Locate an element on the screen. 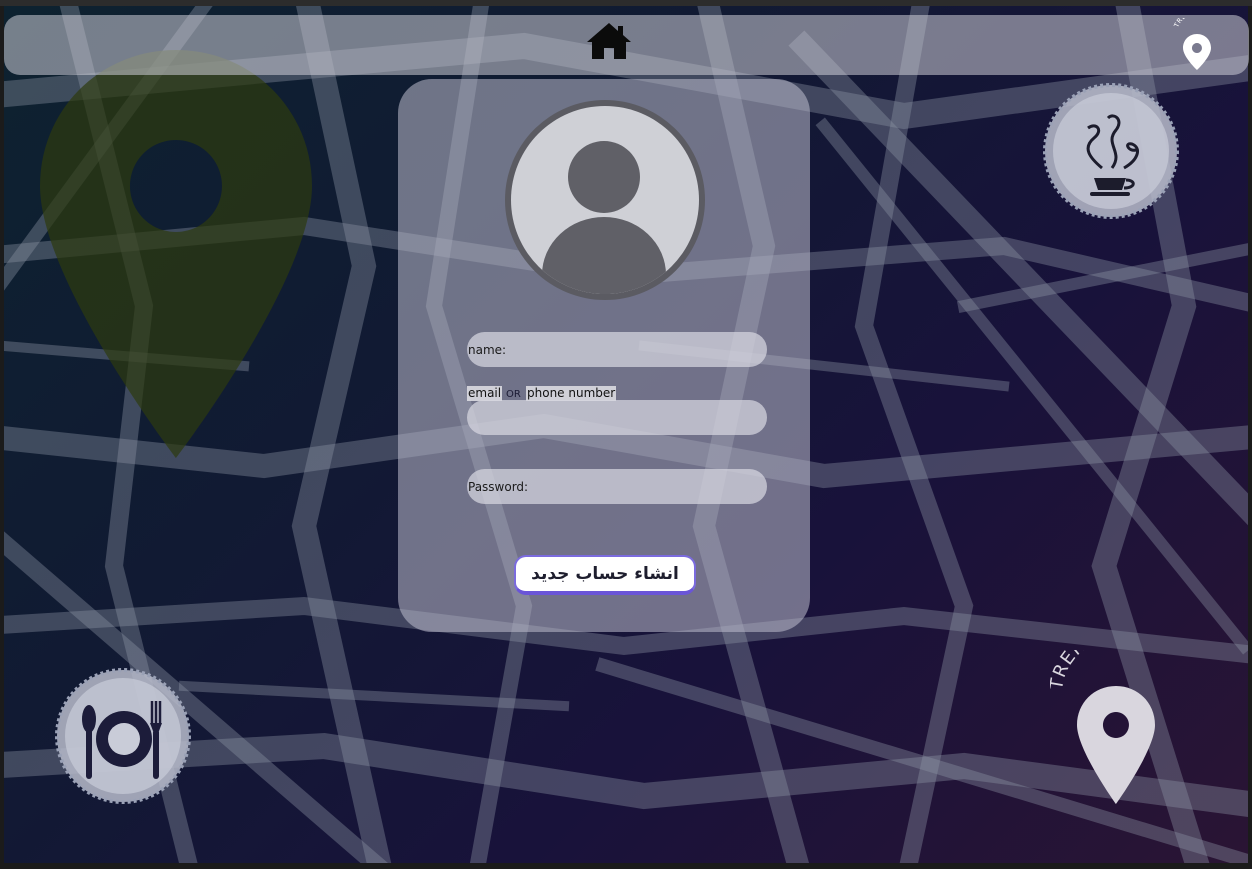  email-tag: email is located at coordinates (485, 393).